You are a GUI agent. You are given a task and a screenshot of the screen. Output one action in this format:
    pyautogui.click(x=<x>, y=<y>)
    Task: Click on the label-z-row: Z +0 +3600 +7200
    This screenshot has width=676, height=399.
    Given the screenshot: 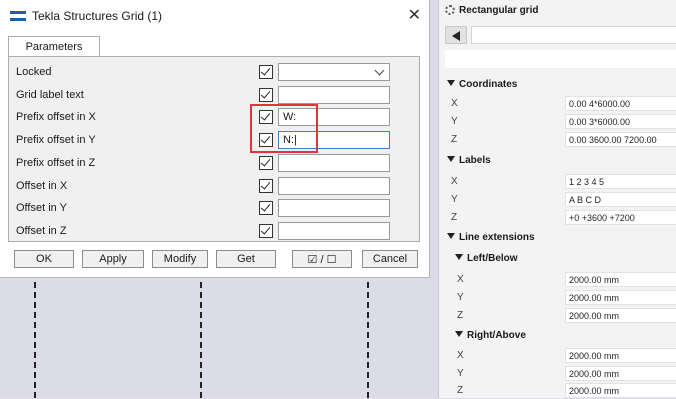 What is the action you would take?
    pyautogui.click(x=557, y=218)
    